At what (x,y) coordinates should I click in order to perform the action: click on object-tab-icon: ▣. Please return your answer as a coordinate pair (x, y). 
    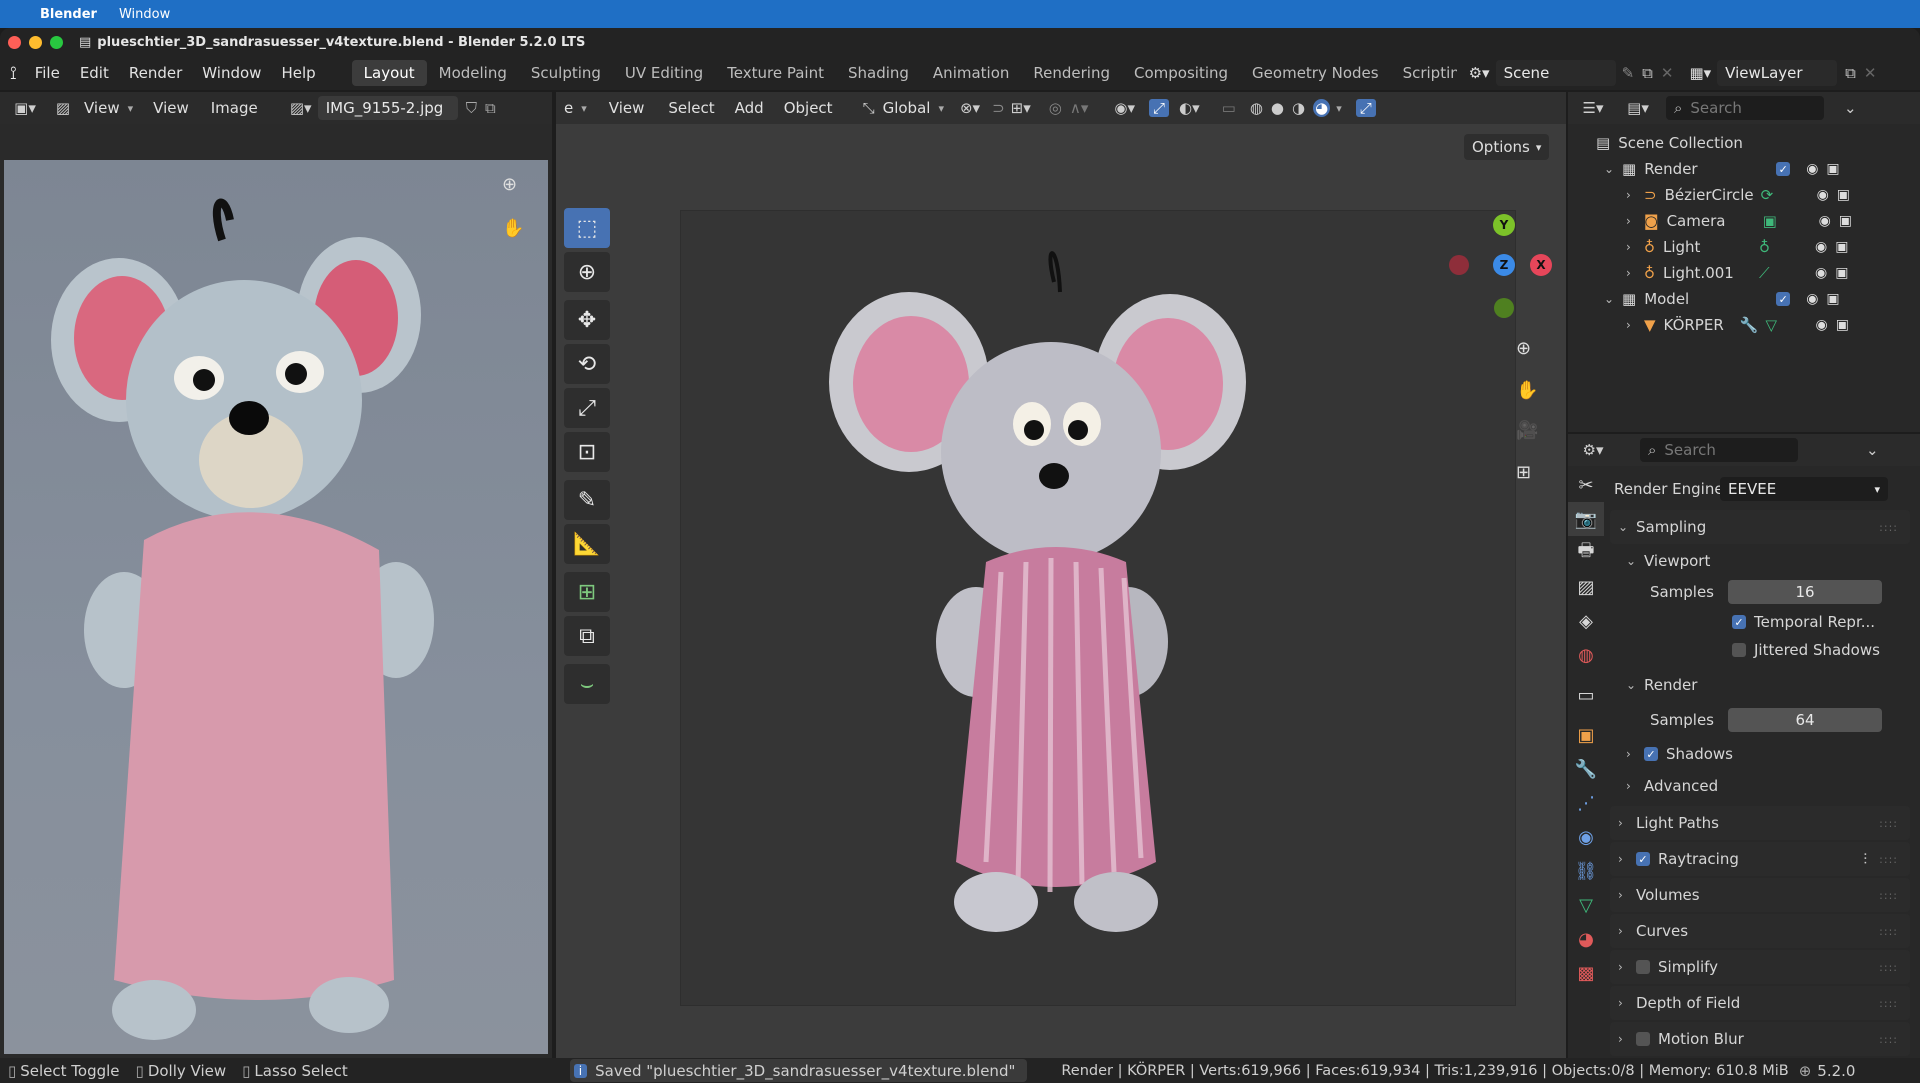
    Looking at the image, I should click on (1586, 735).